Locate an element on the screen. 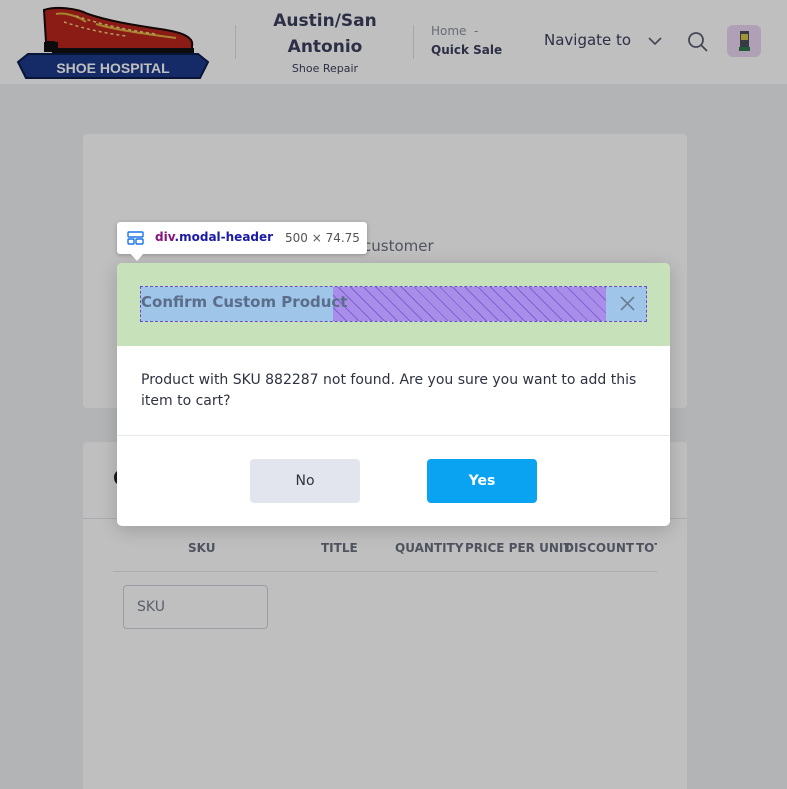  yes-button: Yes is located at coordinates (482, 481).